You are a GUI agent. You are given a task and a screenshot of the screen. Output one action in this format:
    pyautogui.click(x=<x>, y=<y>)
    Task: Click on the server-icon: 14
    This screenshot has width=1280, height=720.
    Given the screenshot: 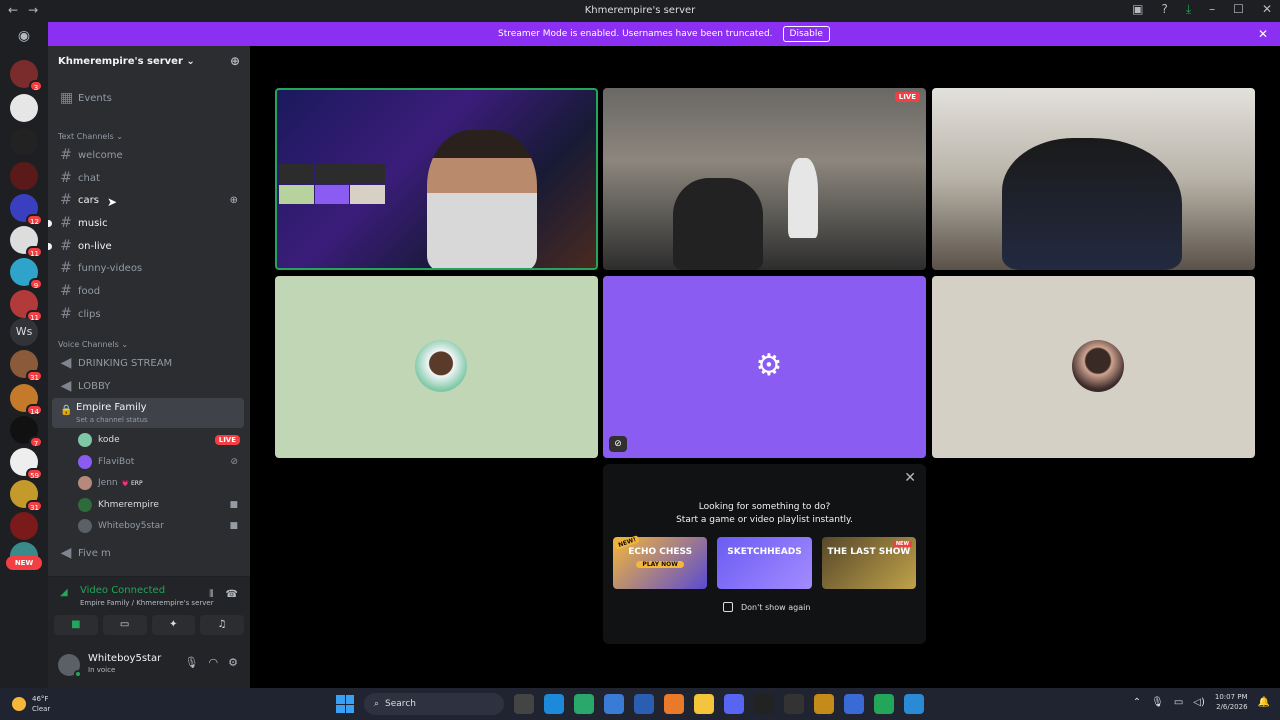 What is the action you would take?
    pyautogui.click(x=26, y=400)
    